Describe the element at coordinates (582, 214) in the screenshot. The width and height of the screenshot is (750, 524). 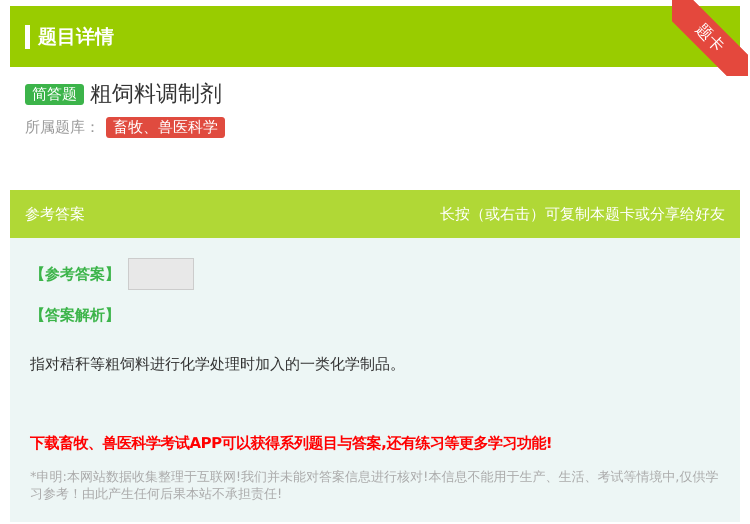
I see `share-hint: 长按（或右击）可复制本题卡或分享给好友` at that location.